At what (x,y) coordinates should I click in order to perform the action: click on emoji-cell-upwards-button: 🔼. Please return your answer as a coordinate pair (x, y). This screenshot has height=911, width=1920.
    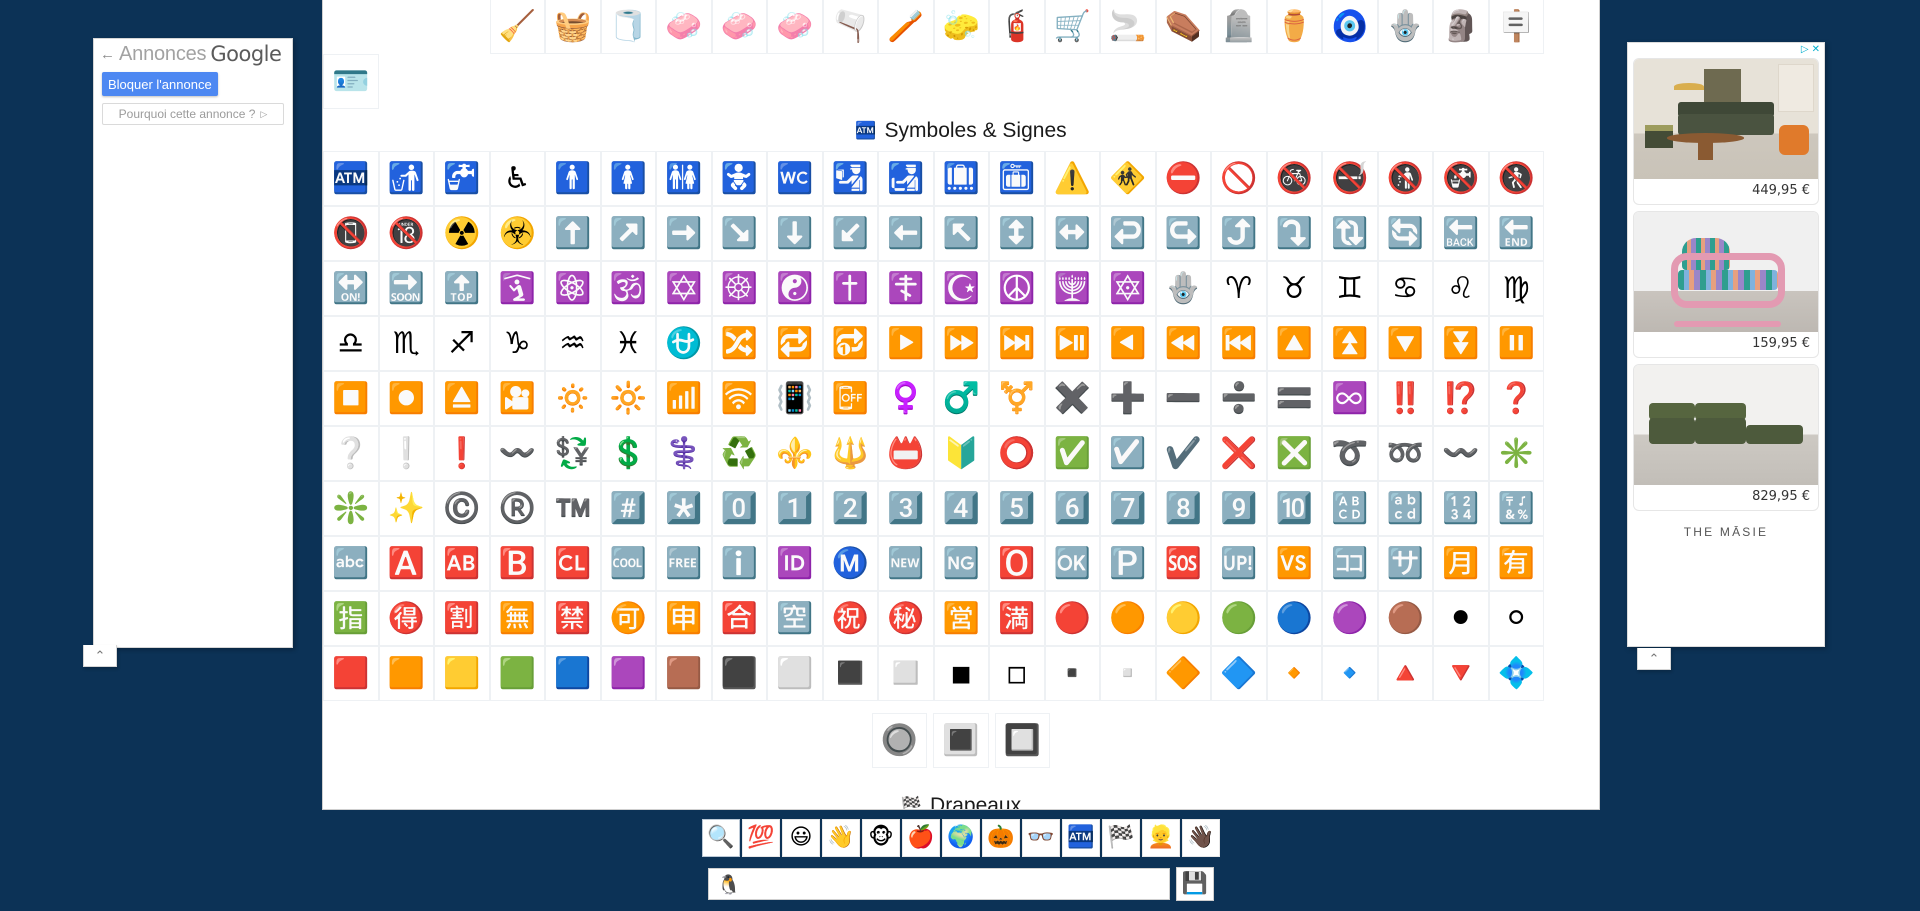
    Looking at the image, I should click on (1294, 343).